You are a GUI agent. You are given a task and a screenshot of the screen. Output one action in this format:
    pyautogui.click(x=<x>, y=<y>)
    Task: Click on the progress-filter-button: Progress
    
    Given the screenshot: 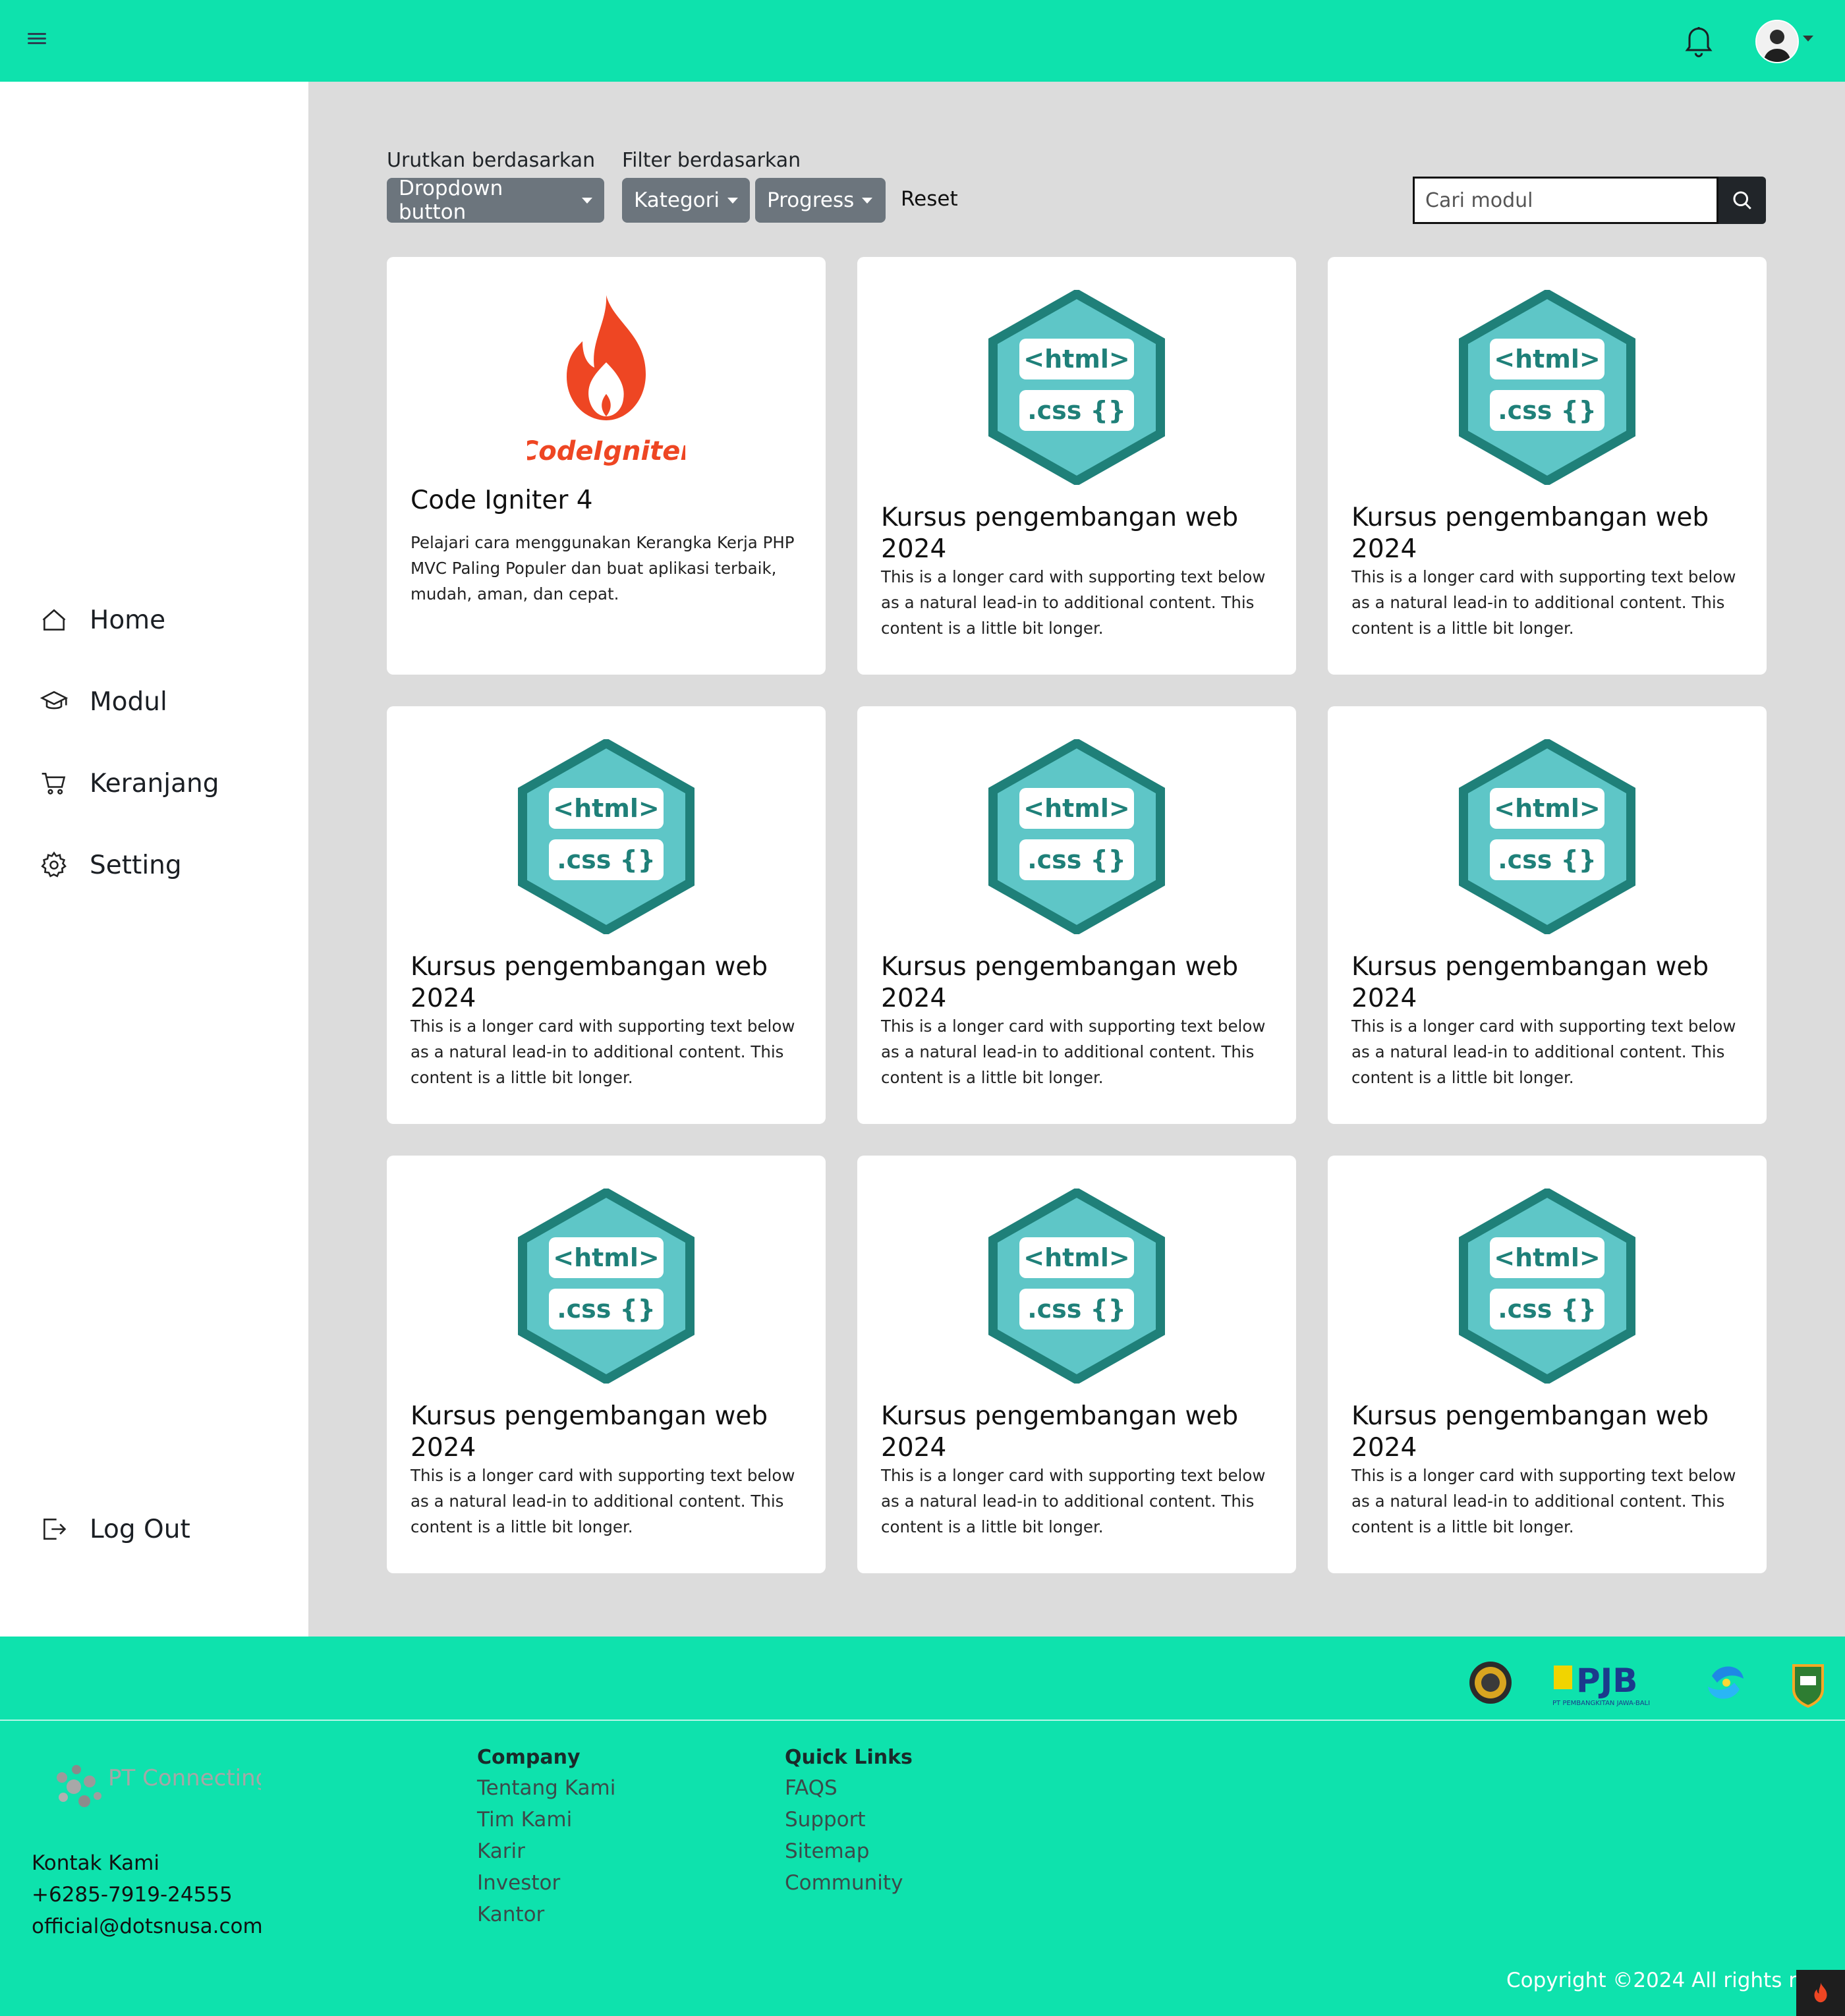 What is the action you would take?
    pyautogui.click(x=820, y=200)
    